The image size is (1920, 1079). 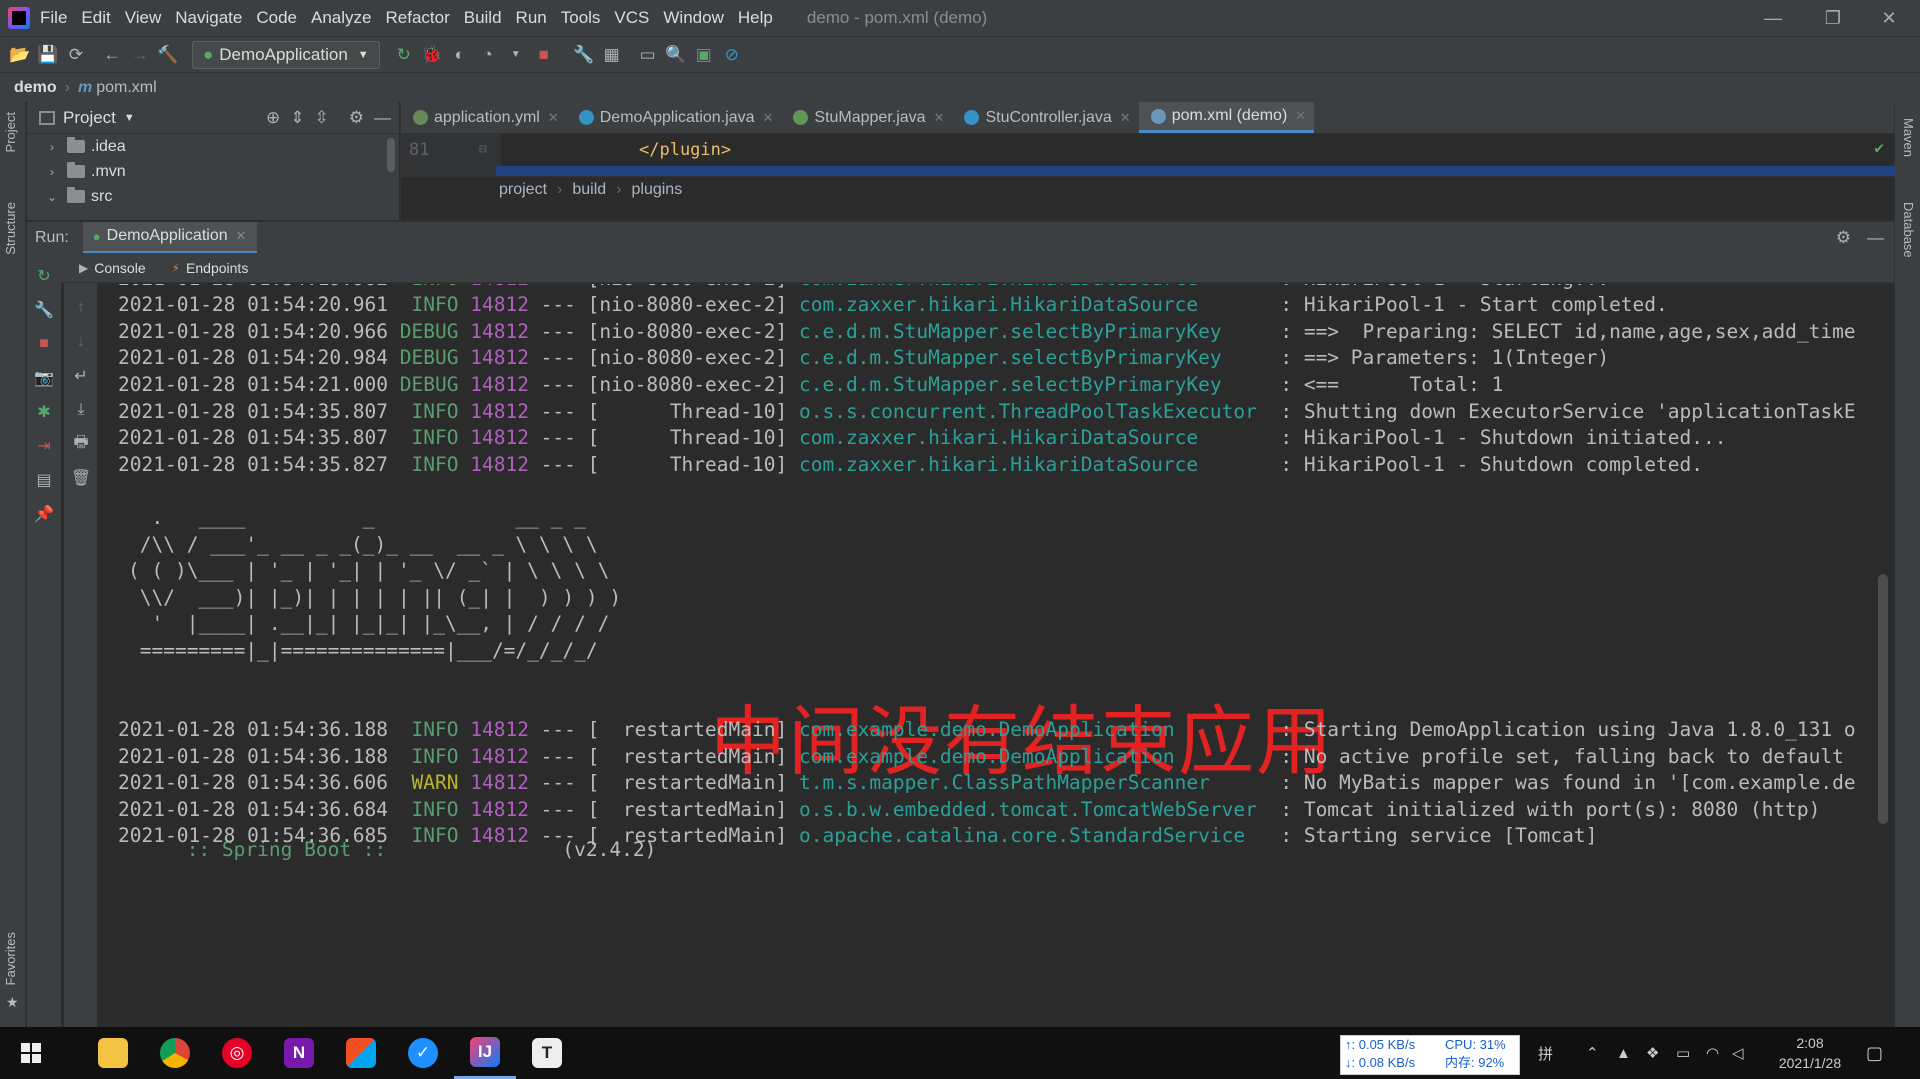 I want to click on project-scrollbar, so click(x=391, y=155).